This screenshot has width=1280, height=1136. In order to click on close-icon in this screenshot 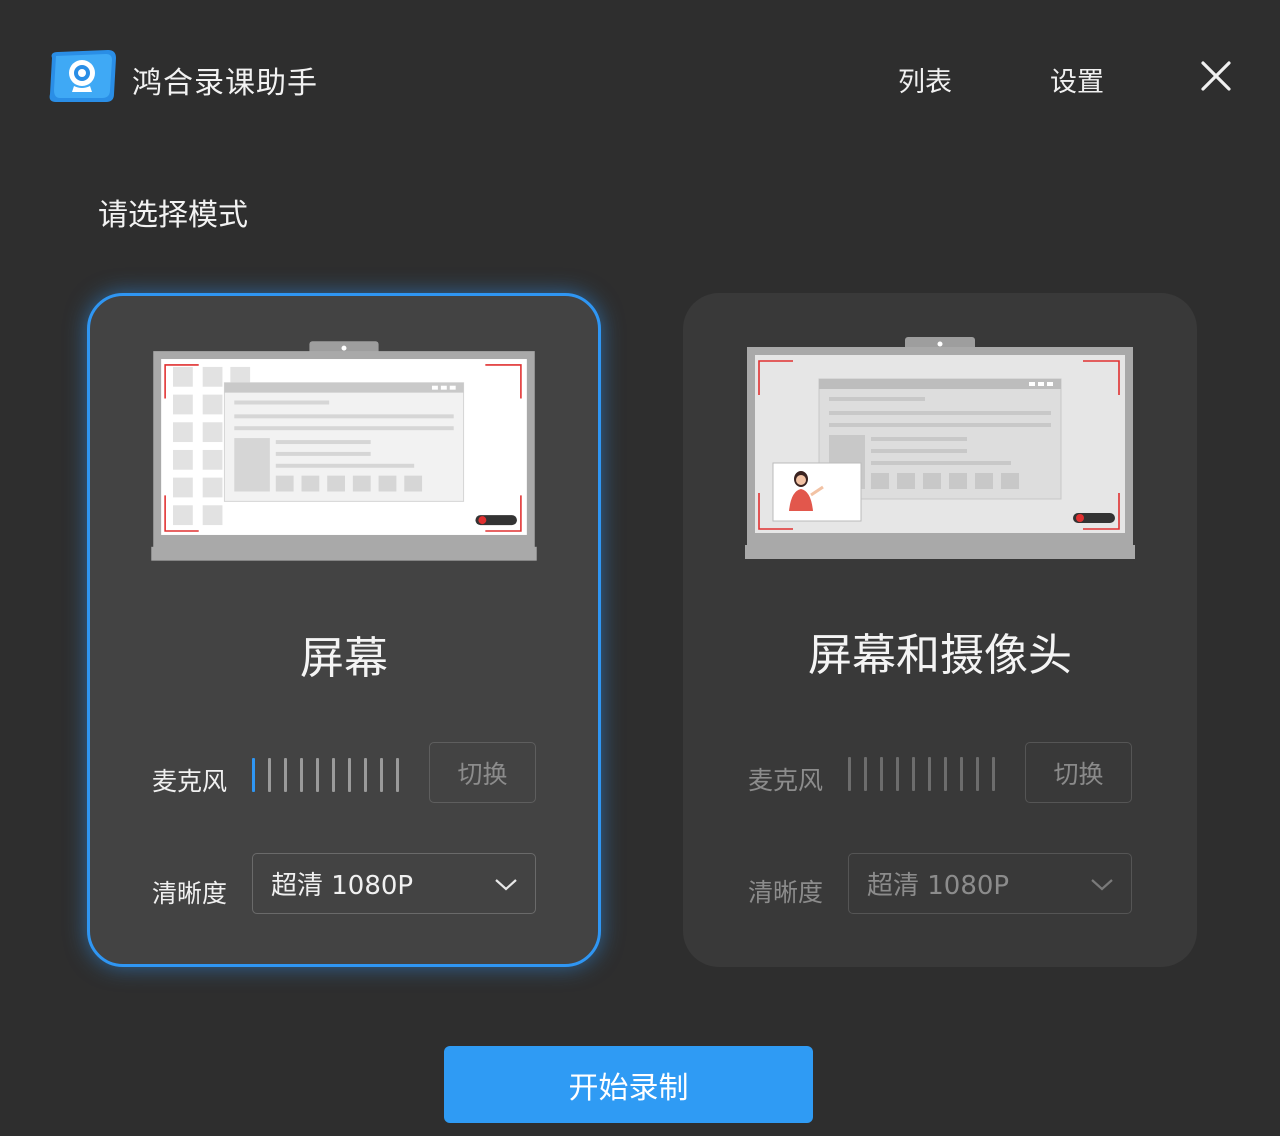, I will do `click(1216, 76)`.